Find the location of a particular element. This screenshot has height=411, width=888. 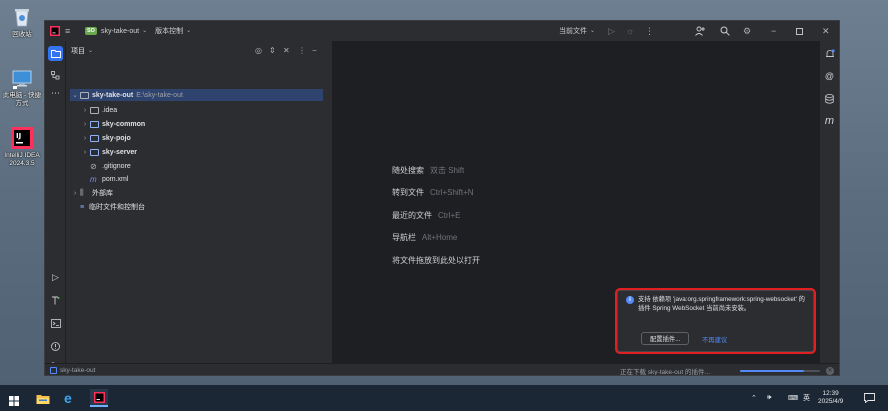

tree-row-pom: m pom.xml is located at coordinates (109, 179).